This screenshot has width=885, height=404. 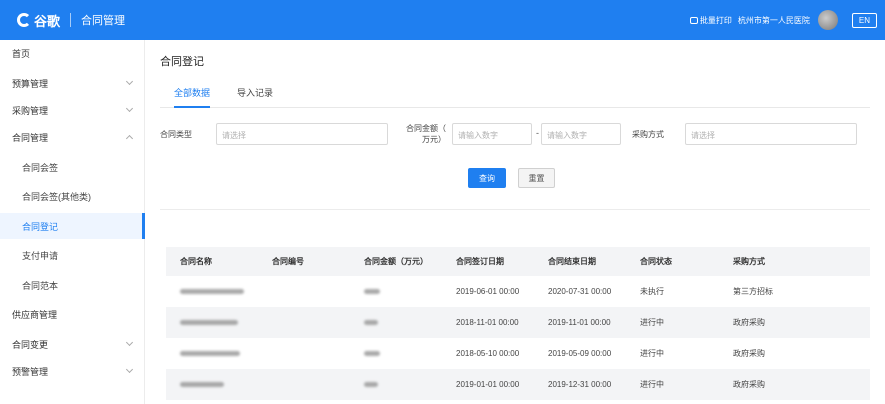 What do you see at coordinates (35, 314) in the screenshot?
I see `sidebar-item-label: 供应商管理` at bounding box center [35, 314].